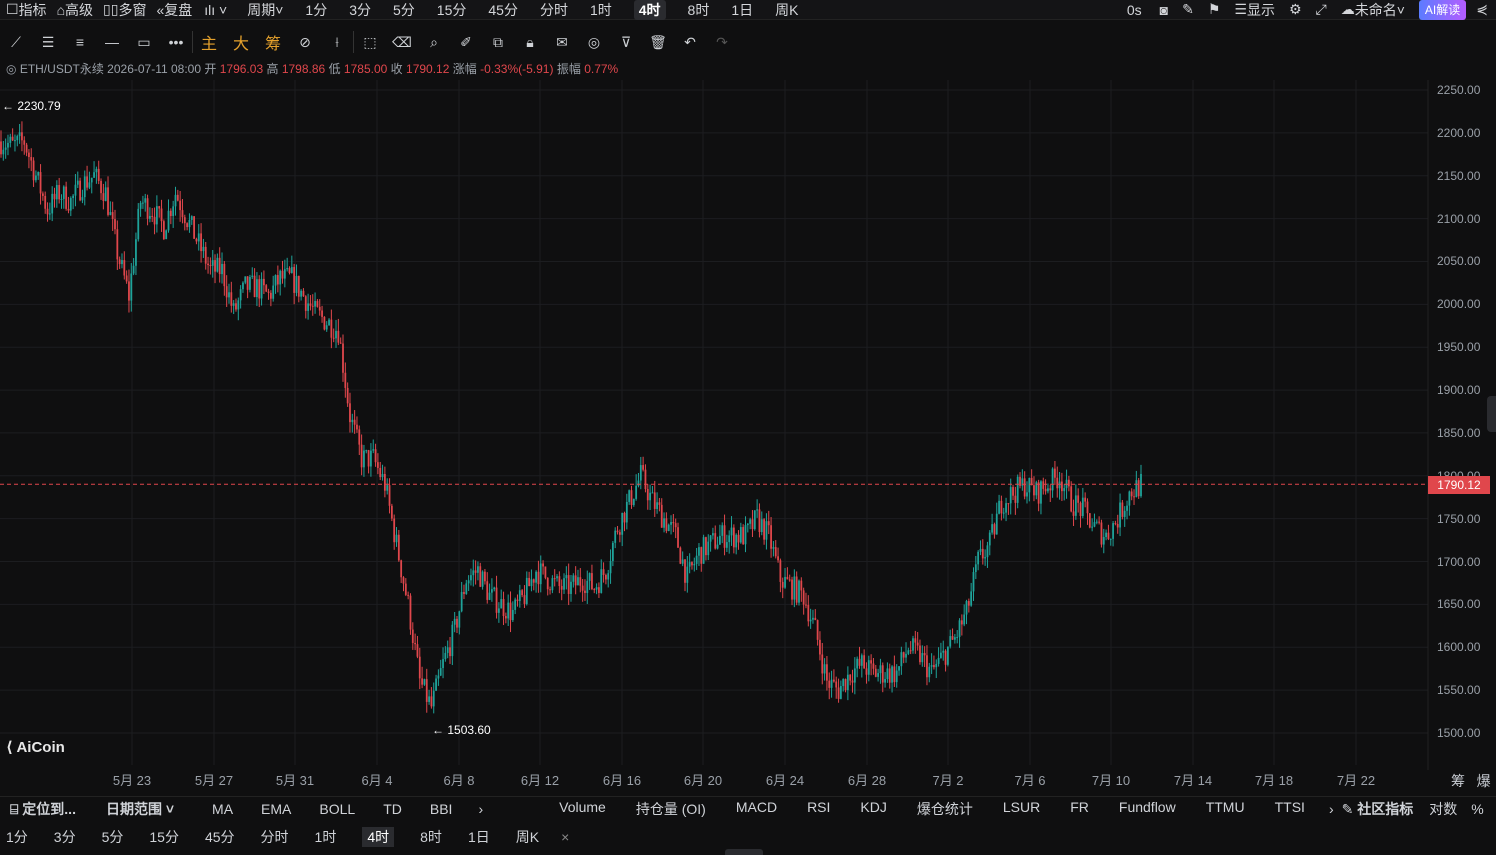  What do you see at coordinates (582, 809) in the screenshot?
I see `sub-indicator-0: Volume` at bounding box center [582, 809].